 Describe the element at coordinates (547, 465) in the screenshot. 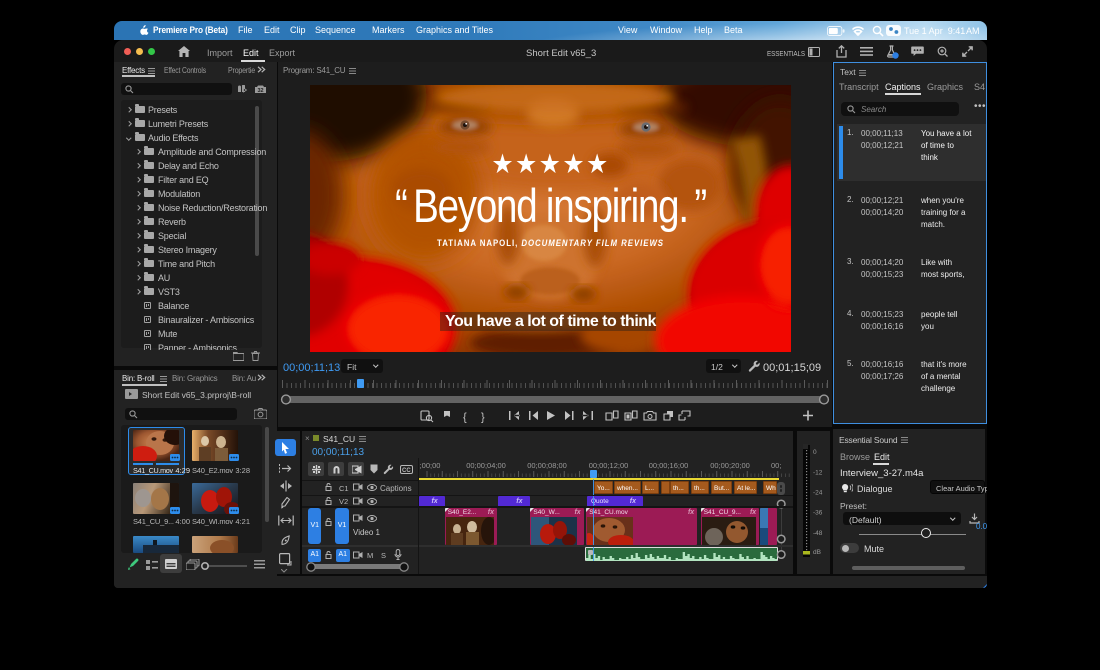

I see `svg-text: 00;00;08;00` at that location.